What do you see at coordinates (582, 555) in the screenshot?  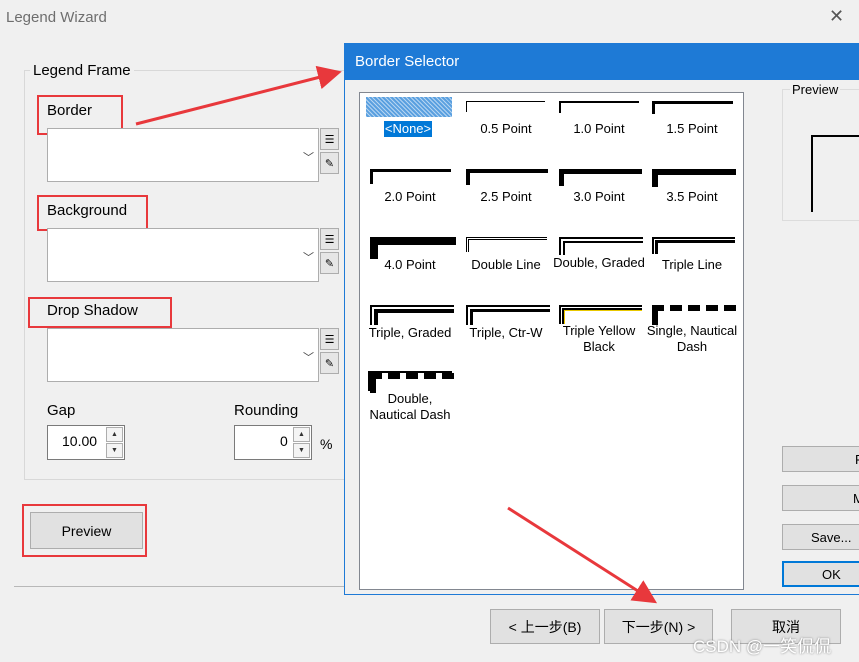 I see `arrow-to-next-button` at bounding box center [582, 555].